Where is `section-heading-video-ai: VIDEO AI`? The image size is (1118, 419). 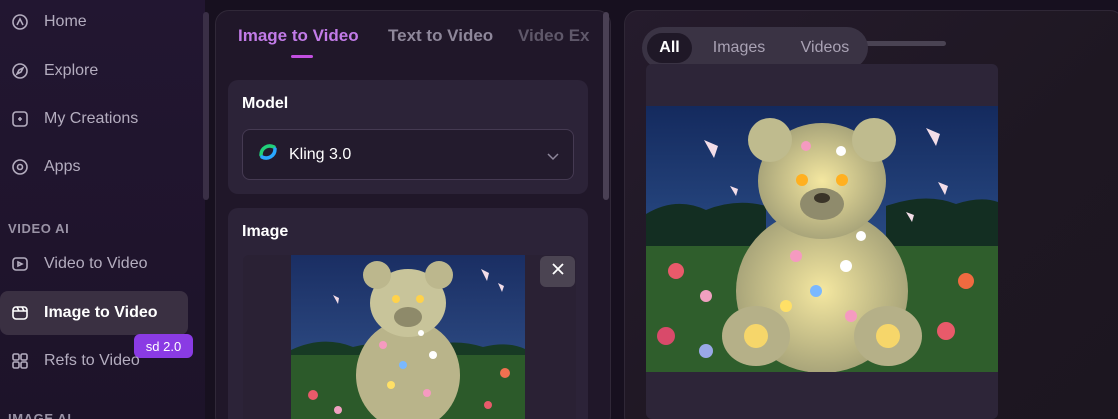
section-heading-video-ai: VIDEO AI is located at coordinates (39, 228).